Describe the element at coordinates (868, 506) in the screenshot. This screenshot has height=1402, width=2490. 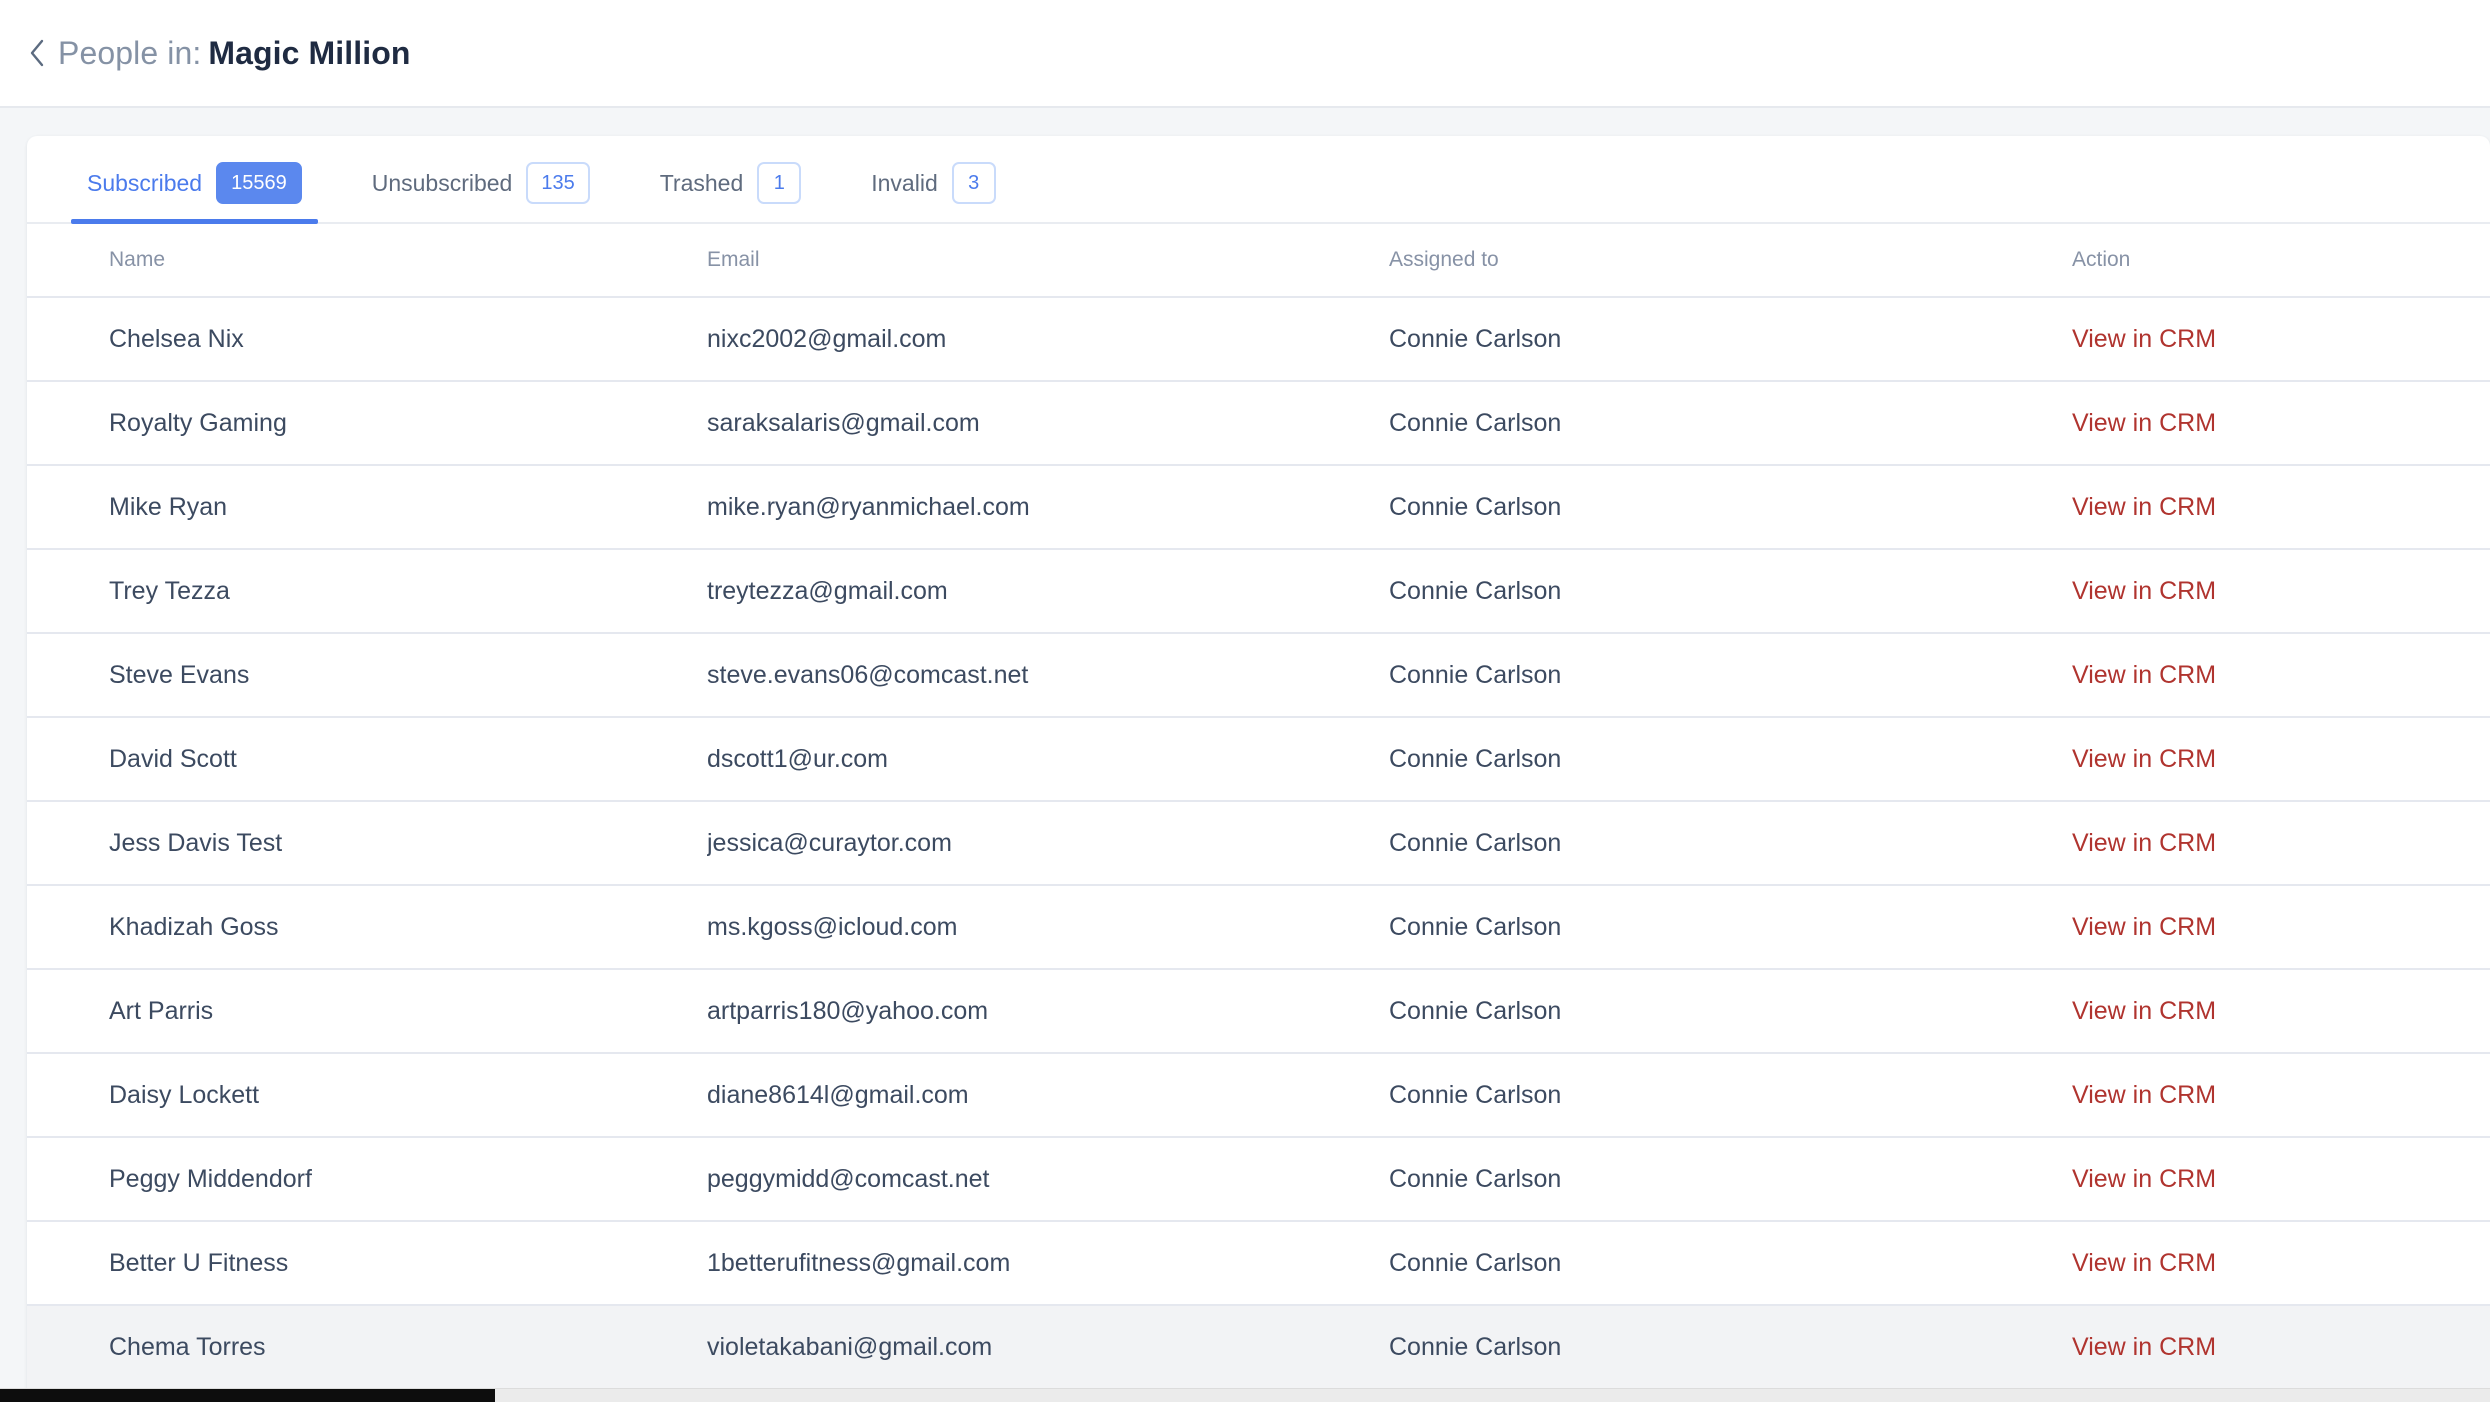
I see `person-email: mike.ryan@ryanmichael.com` at that location.